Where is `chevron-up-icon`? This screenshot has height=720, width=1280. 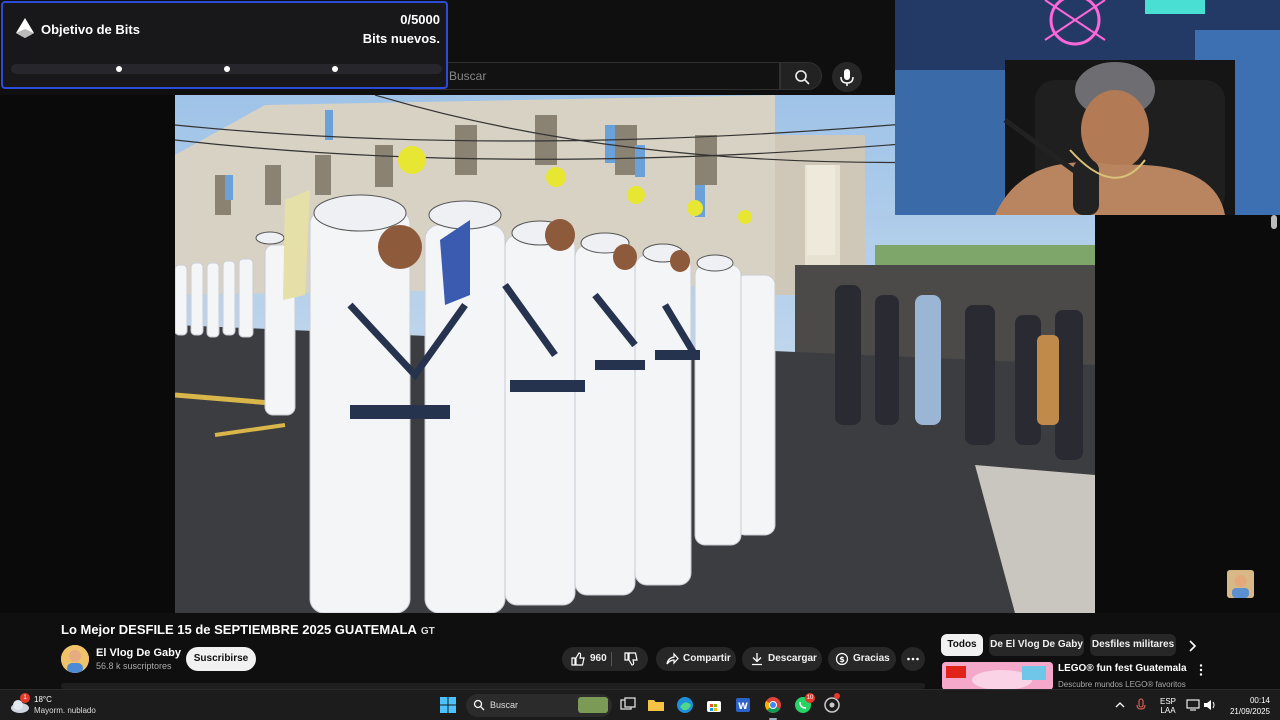
chevron-up-icon is located at coordinates (1120, 705).